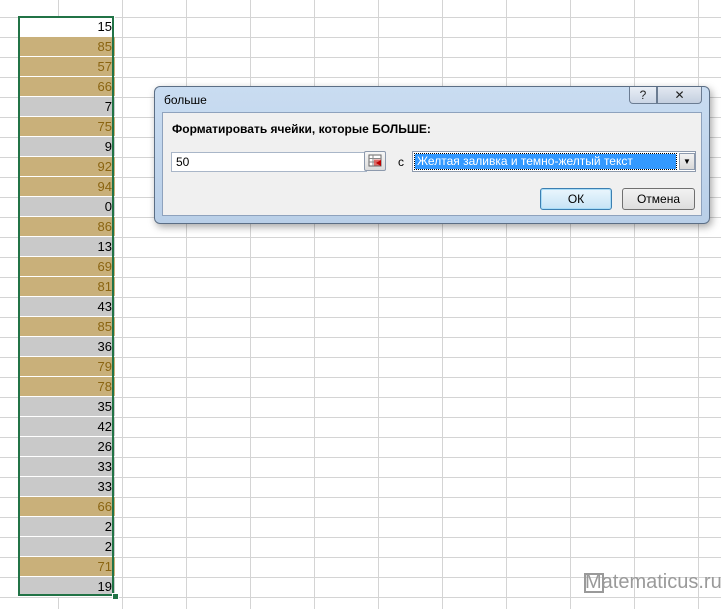 This screenshot has height=609, width=721. What do you see at coordinates (301, 129) in the screenshot?
I see `prompt-label: Форматировать ячейки, которые БОЛЬШЕ:` at bounding box center [301, 129].